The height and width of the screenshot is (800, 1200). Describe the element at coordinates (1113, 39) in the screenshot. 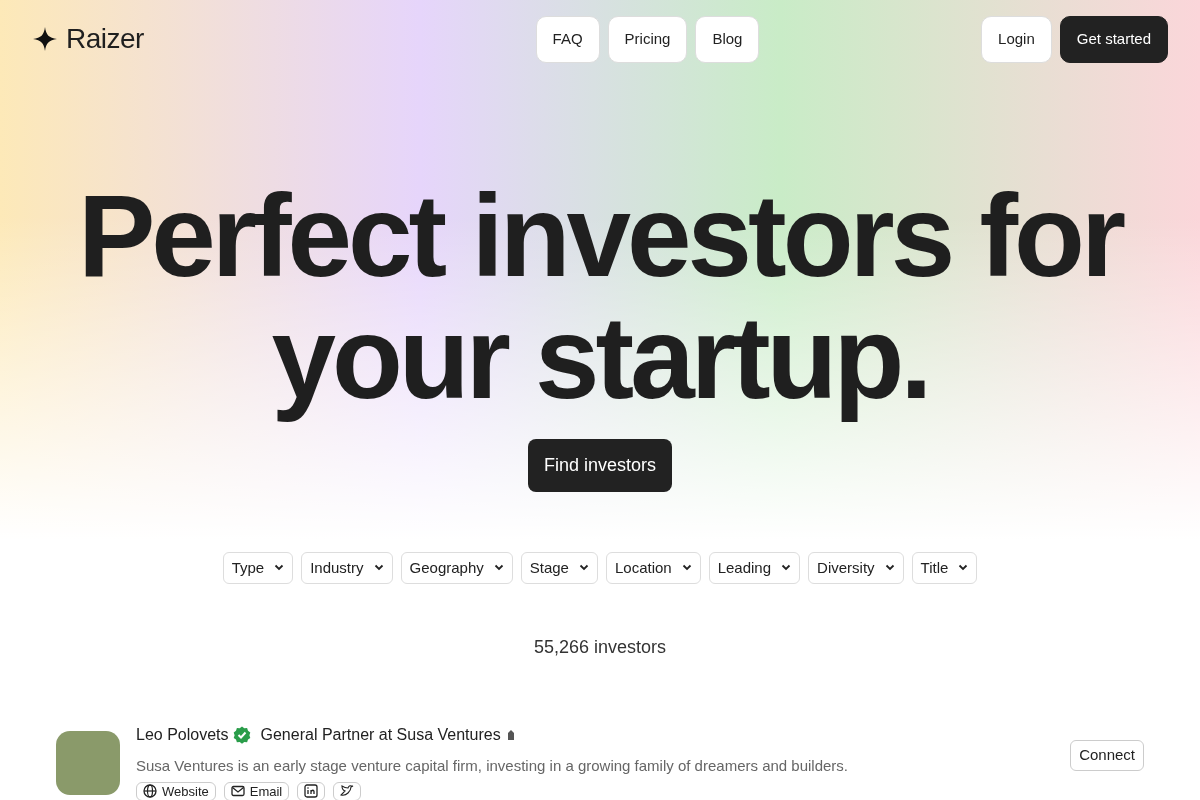

I see `get-started-button: Get started` at that location.